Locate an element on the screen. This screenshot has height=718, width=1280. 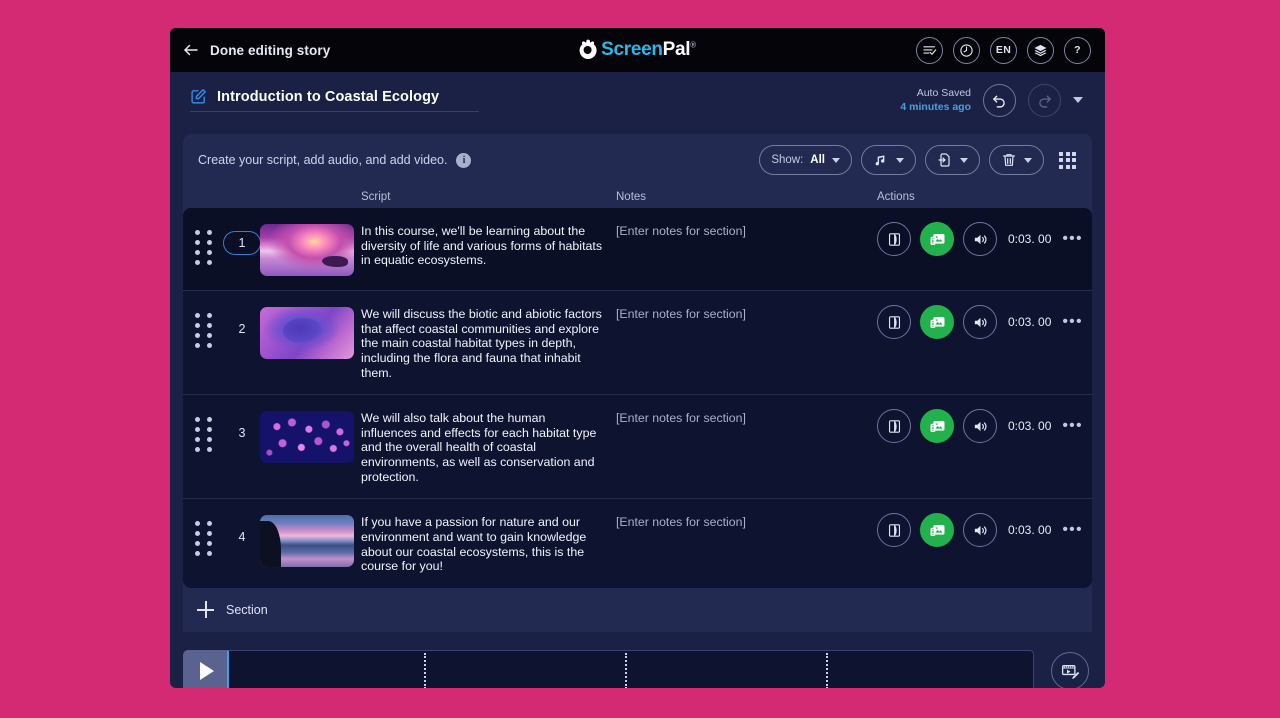
transition-icon is located at coordinates (894, 530).